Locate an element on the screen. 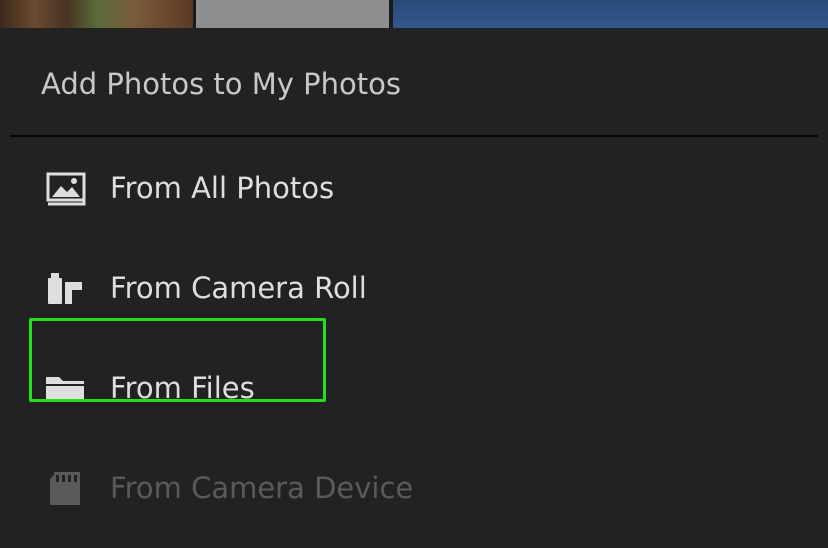 This screenshot has width=828, height=548. menu-item-from-camera-device: From Camera Device is located at coordinates (408, 488).